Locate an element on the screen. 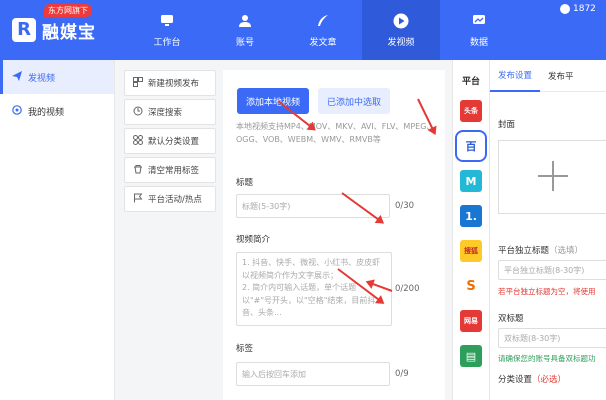 This screenshot has width=606, height=400. sidebar-item-label: 发视频 is located at coordinates (42, 78).